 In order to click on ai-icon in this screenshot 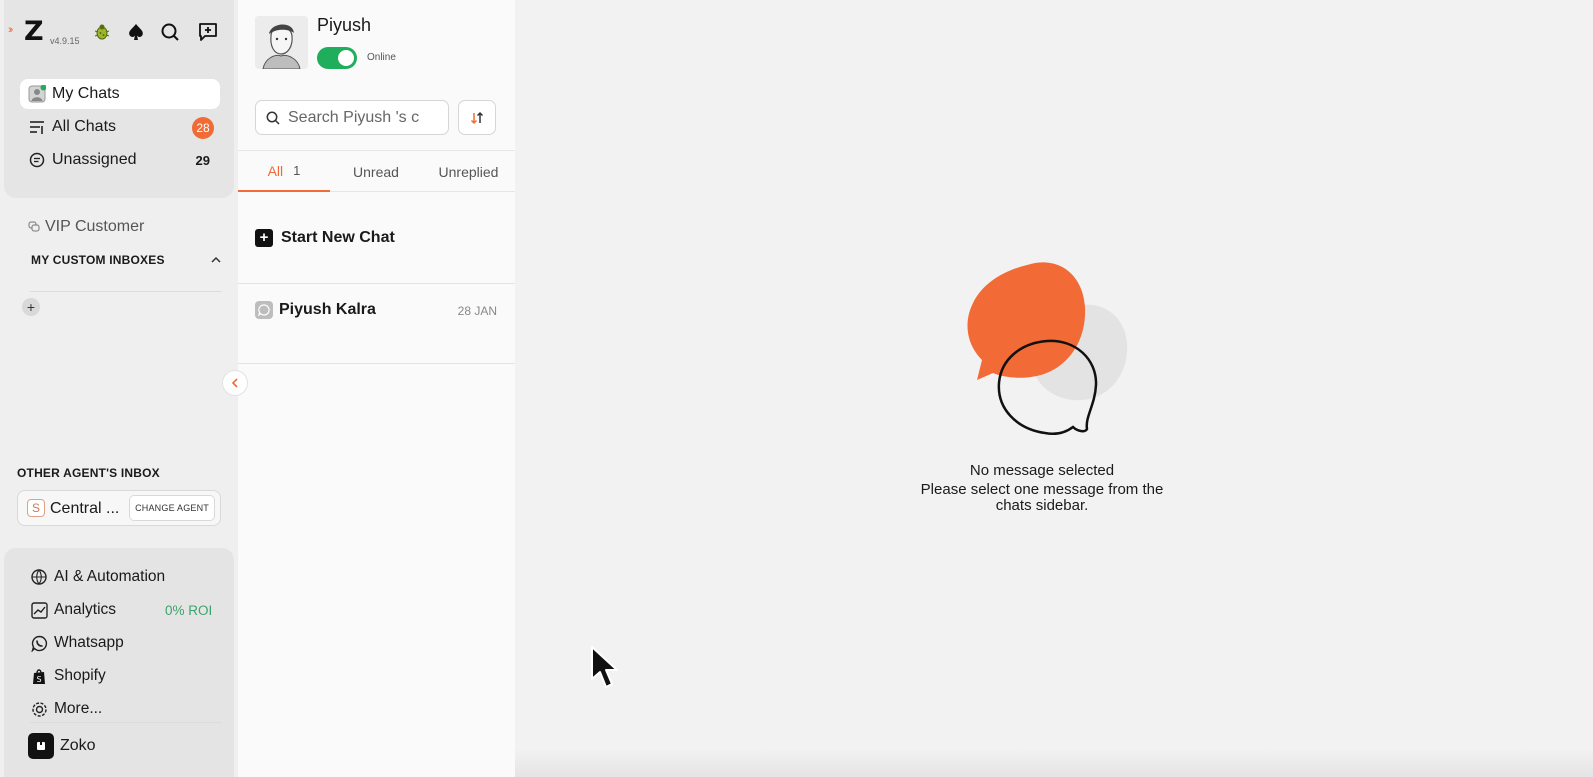, I will do `click(39, 577)`.